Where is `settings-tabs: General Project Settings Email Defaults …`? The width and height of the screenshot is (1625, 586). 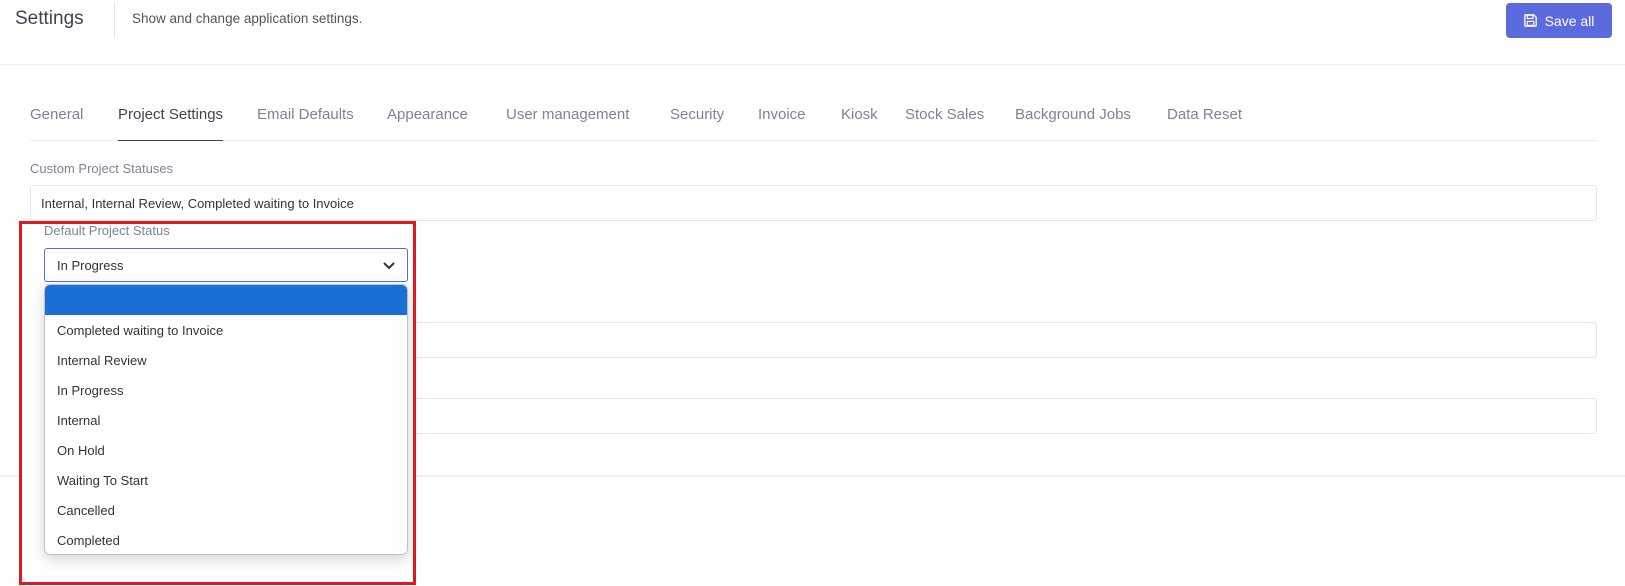 settings-tabs: General Project Settings Email Defaults … is located at coordinates (813, 123).